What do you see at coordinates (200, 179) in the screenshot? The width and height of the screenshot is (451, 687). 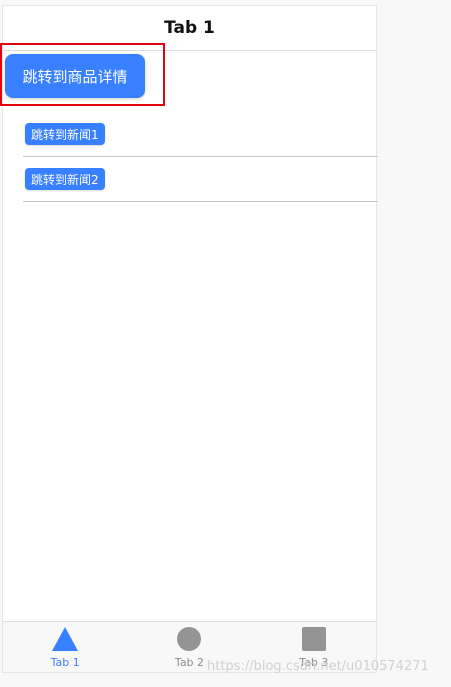 I see `list-item: 跳转到新闻2` at bounding box center [200, 179].